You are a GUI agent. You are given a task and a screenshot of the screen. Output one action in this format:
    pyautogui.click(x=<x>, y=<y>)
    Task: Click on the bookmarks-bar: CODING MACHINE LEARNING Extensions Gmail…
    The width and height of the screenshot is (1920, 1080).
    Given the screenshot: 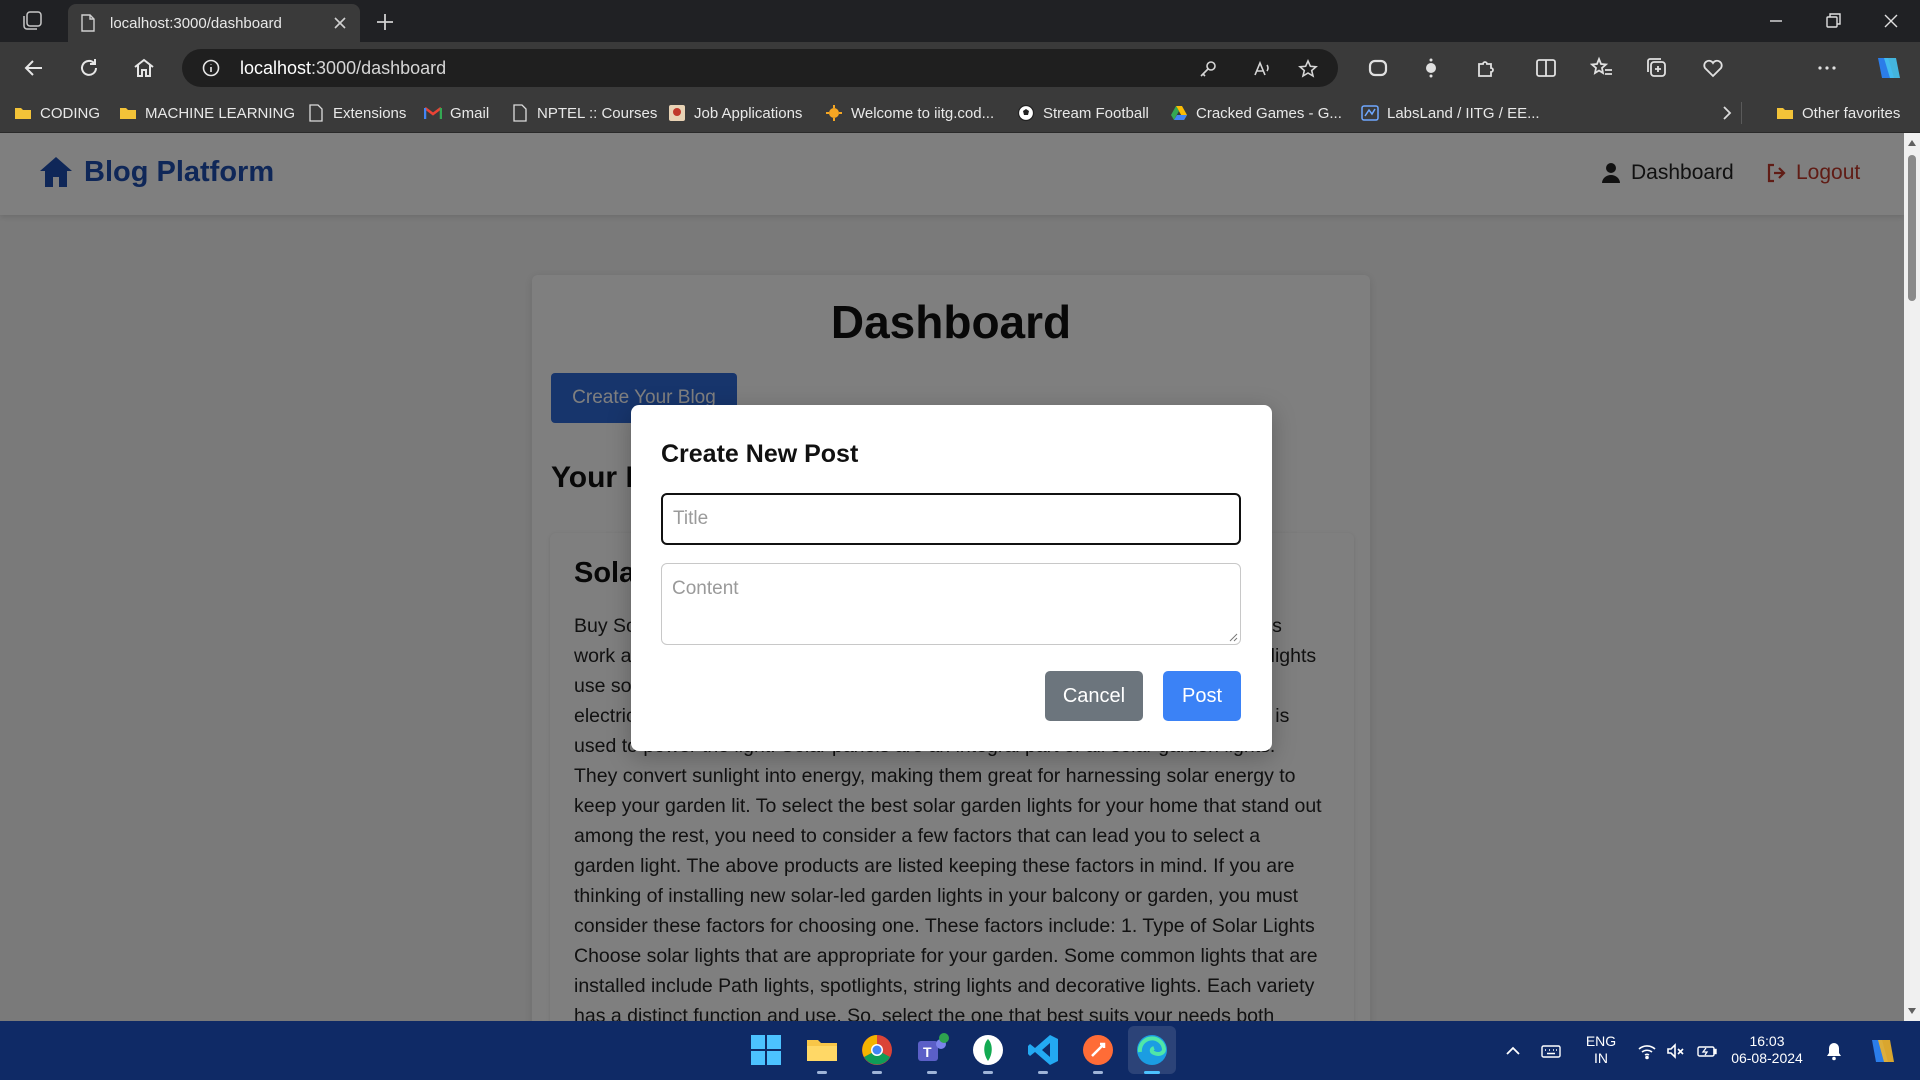 What is the action you would take?
    pyautogui.click(x=960, y=113)
    